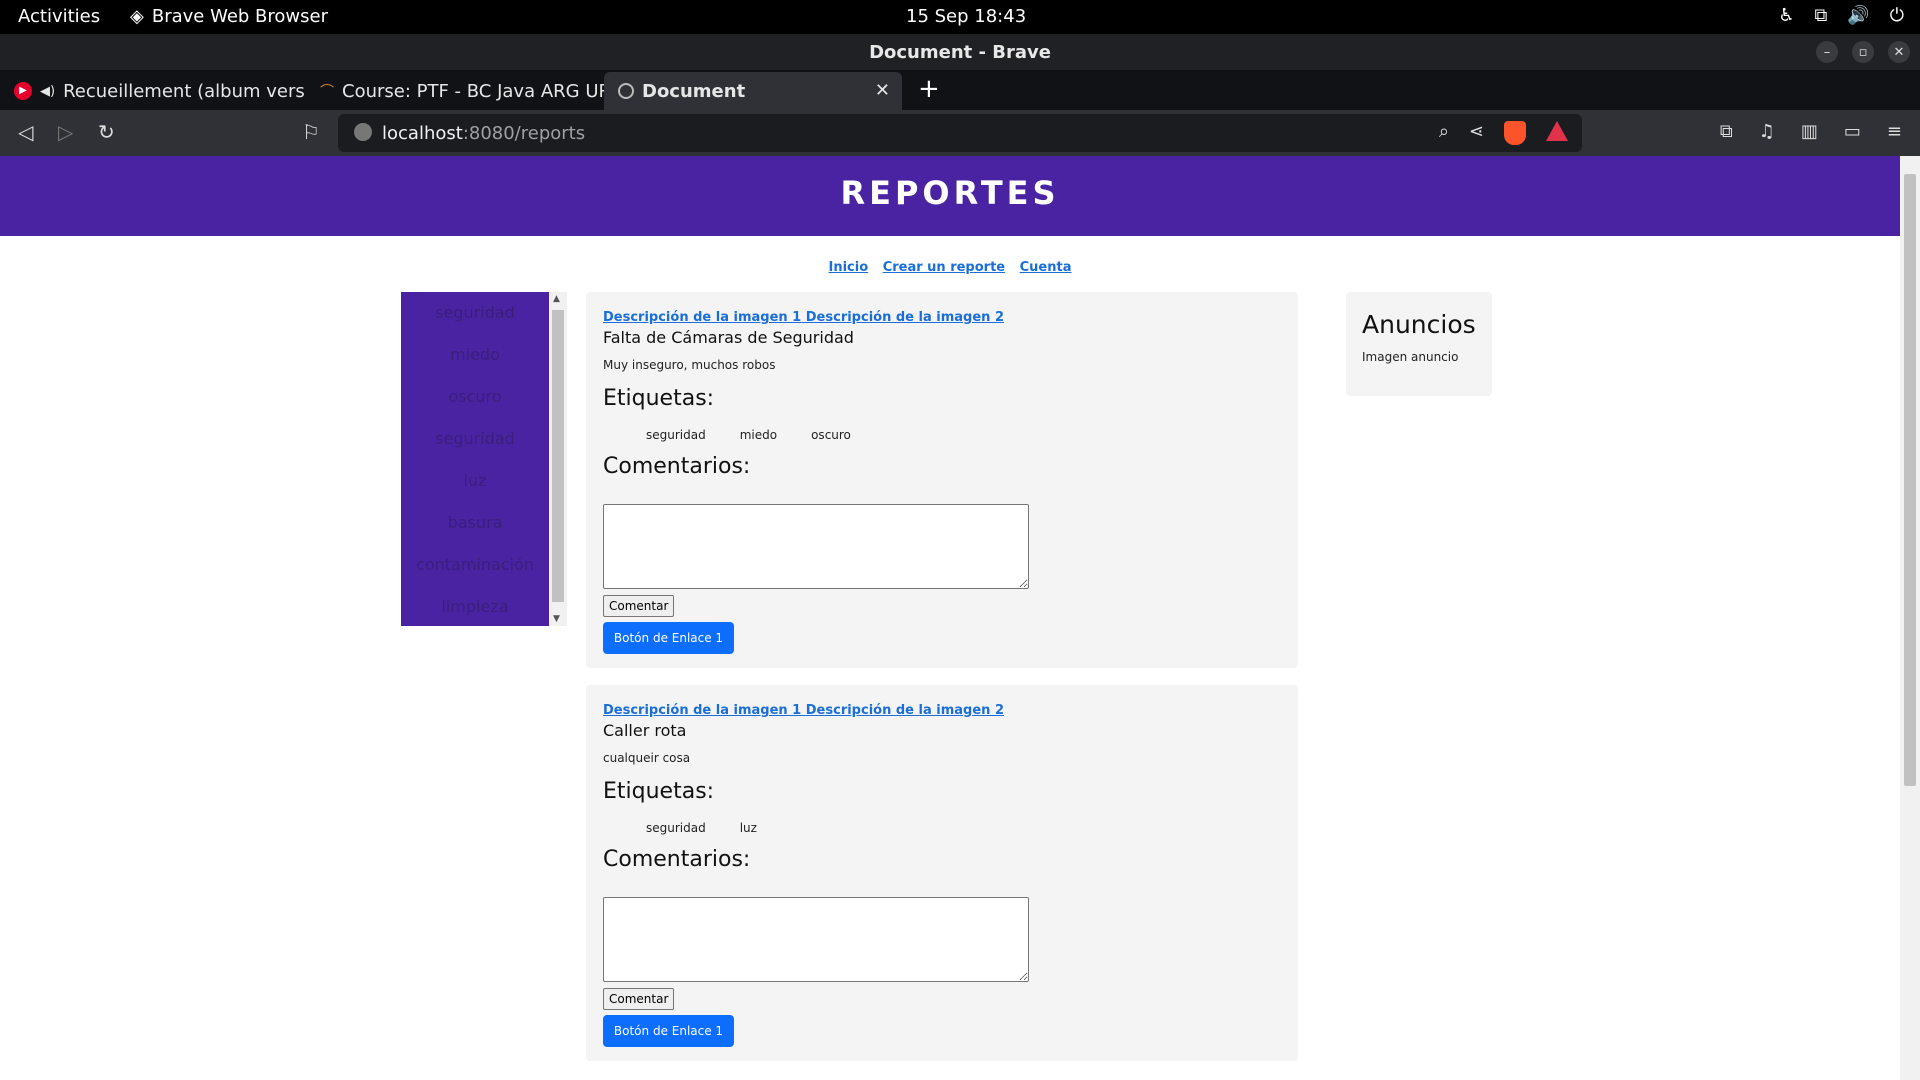 The height and width of the screenshot is (1080, 1920). I want to click on share-icon: ⋖, so click(1476, 133).